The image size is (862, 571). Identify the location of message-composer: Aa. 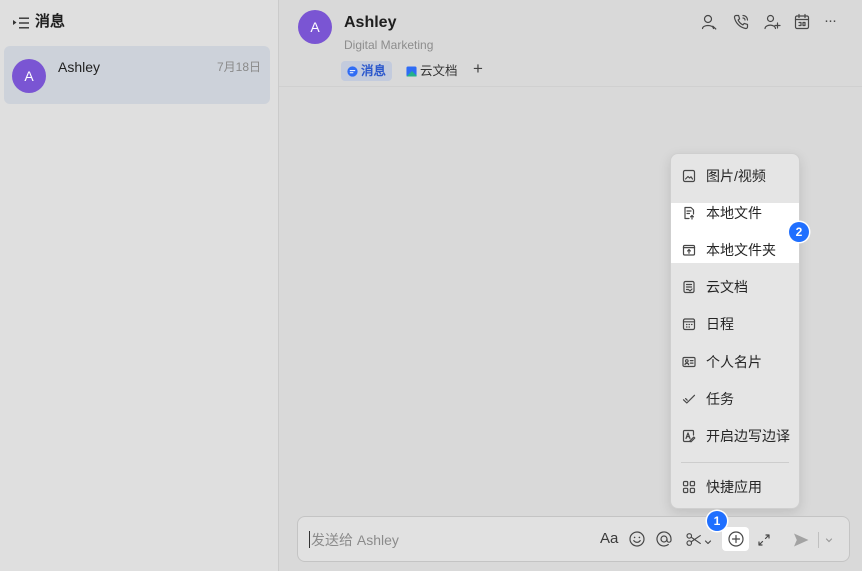
(573, 539).